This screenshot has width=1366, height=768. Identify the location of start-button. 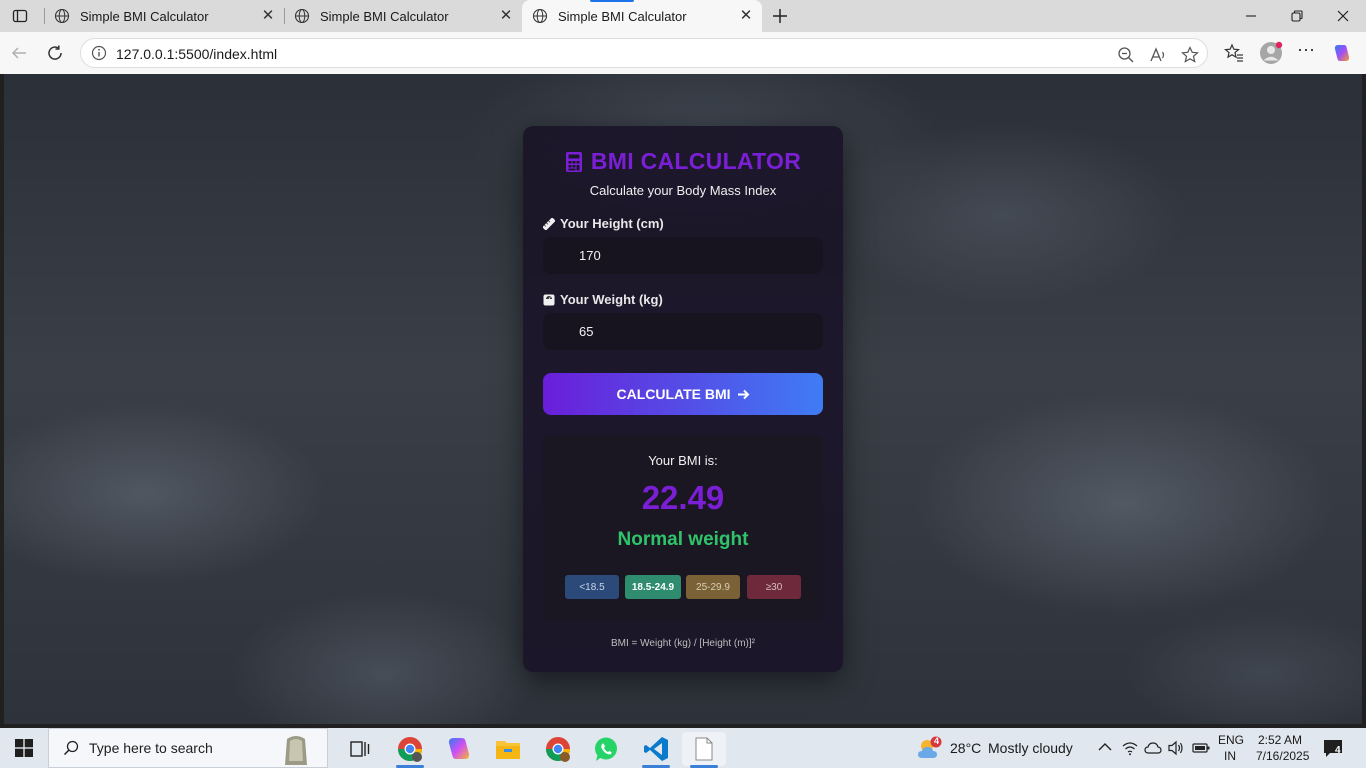
(24, 748).